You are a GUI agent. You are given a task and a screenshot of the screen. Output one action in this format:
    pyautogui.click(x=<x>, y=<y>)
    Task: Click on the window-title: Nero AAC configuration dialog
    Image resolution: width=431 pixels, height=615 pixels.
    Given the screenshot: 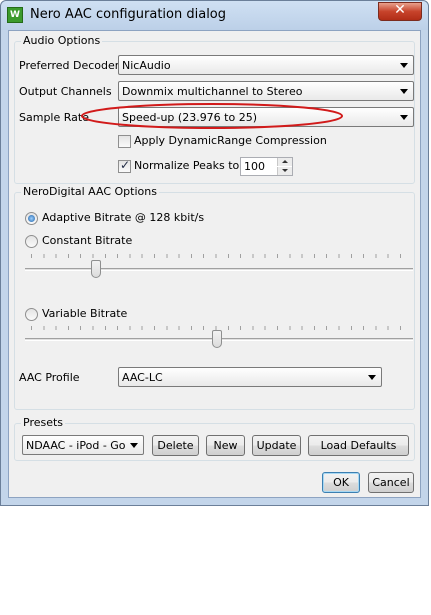 What is the action you would take?
    pyautogui.click(x=128, y=14)
    